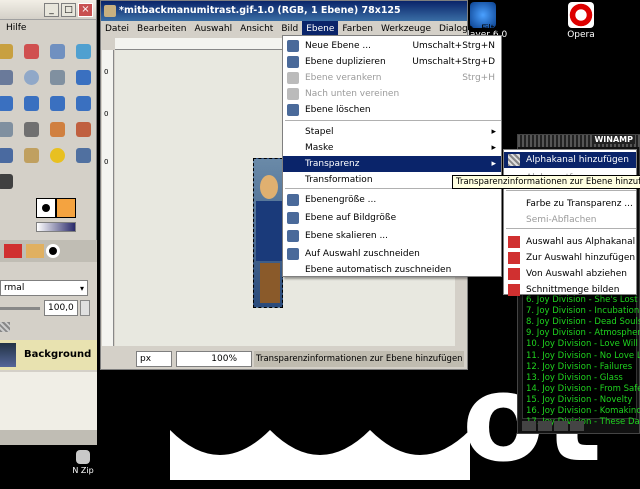 This screenshot has width=640, height=489. I want to click on transparenz-menu-item-4: Auswahl aus Alphakanal, so click(570, 242).